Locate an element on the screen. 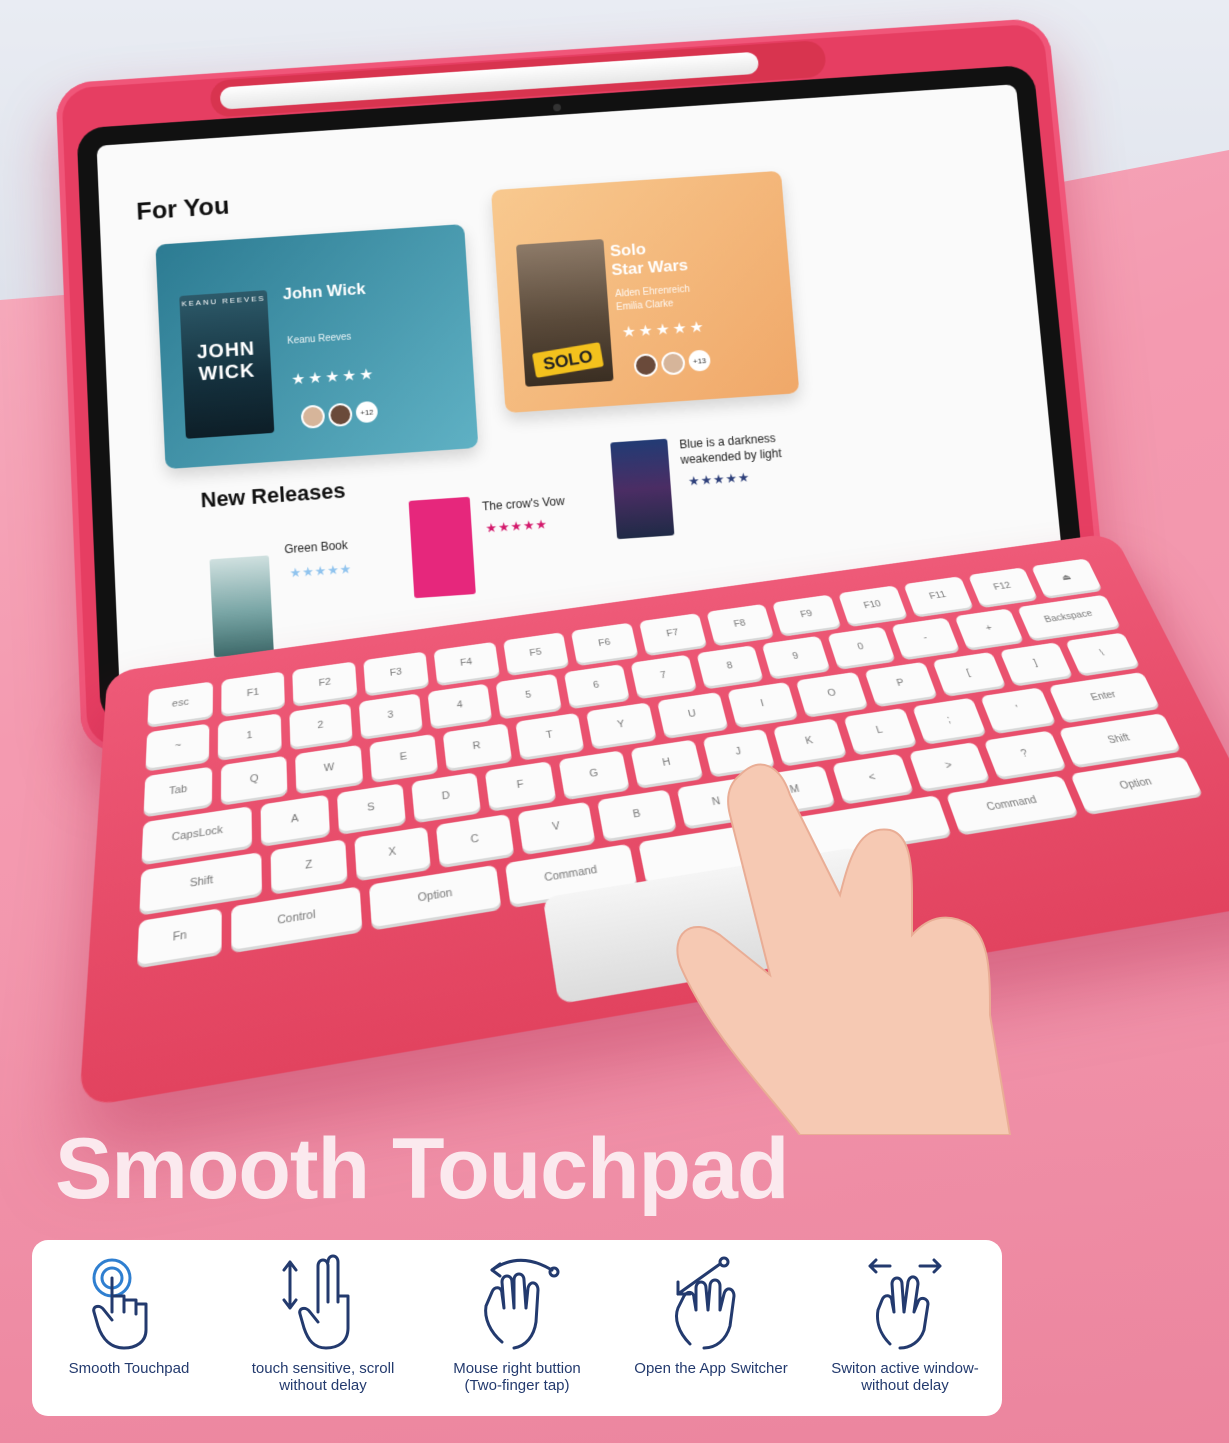 Image resolution: width=1229 pixels, height=1443 pixels. viewer-avatars: +12 is located at coordinates (339, 414).